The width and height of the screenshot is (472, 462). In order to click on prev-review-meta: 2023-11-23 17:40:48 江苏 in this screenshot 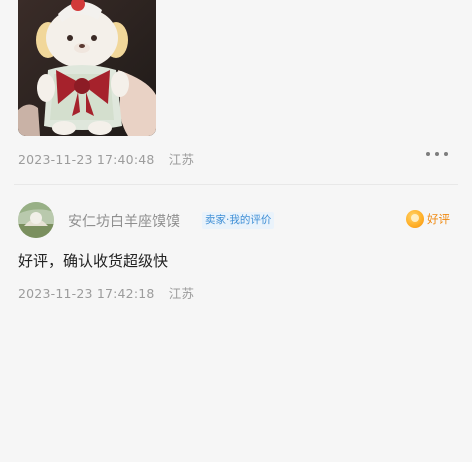, I will do `click(106, 158)`.